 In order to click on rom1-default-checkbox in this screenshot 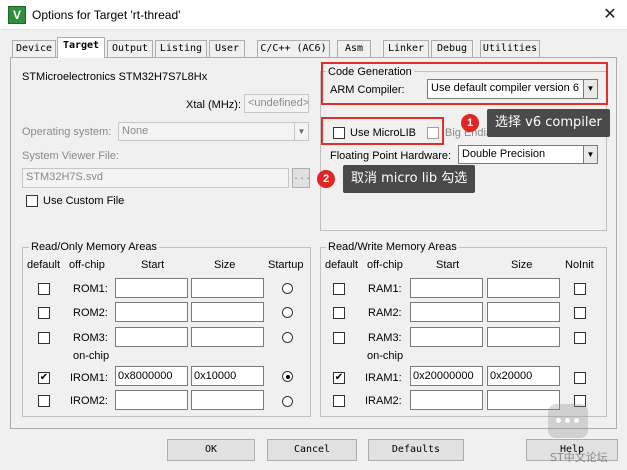, I will do `click(44, 289)`.